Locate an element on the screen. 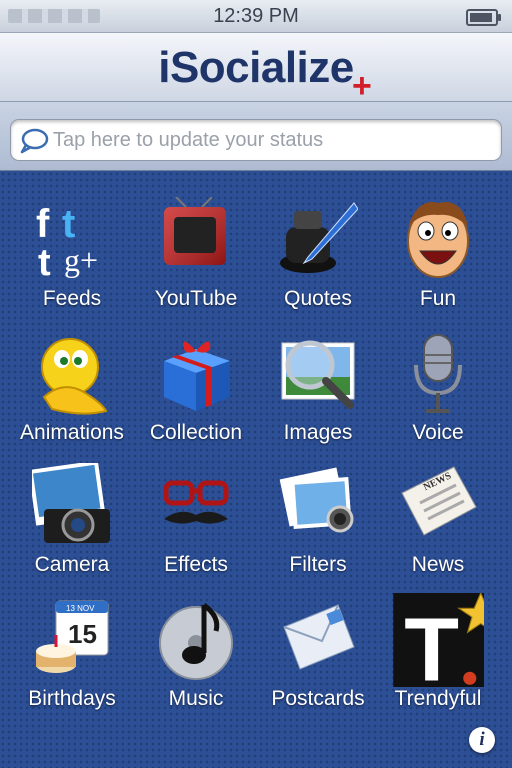 The width and height of the screenshot is (512, 768). tile-label: Animations is located at coordinates (72, 432).